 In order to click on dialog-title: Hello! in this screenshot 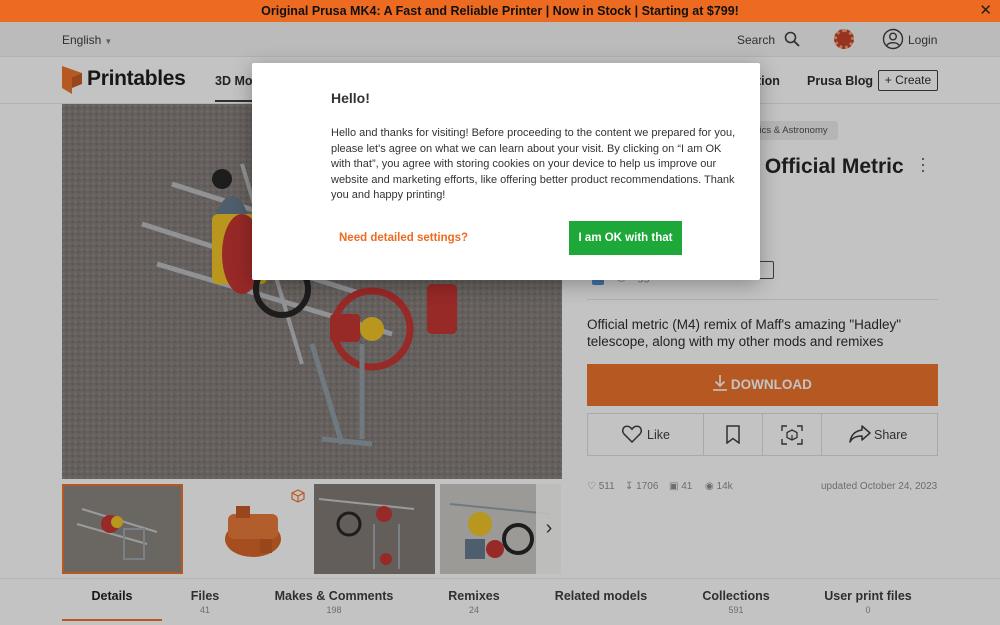, I will do `click(350, 98)`.